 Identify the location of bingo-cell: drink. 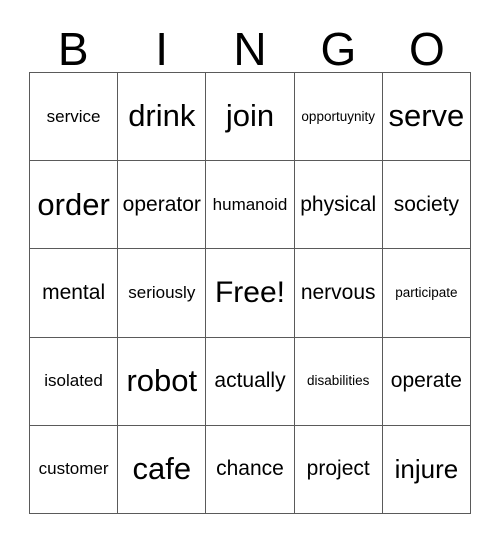
(162, 117).